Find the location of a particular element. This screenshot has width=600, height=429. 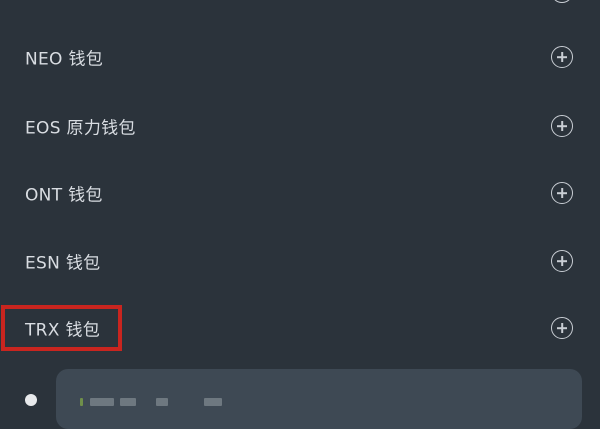

wallet-row-ont: ONT 钱包 is located at coordinates (300, 193).